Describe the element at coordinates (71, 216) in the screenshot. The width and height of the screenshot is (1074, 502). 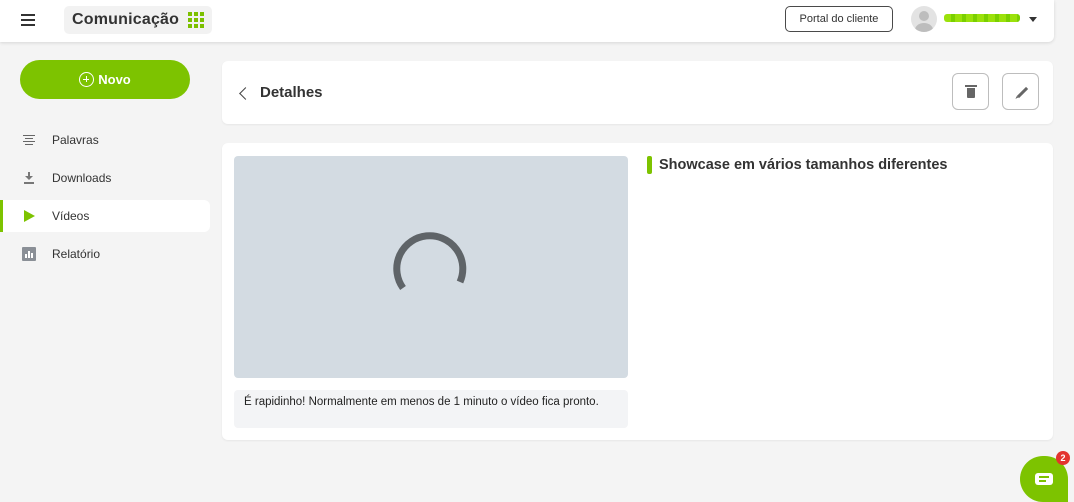
I see `sidebar-item-label: Vídeos` at that location.